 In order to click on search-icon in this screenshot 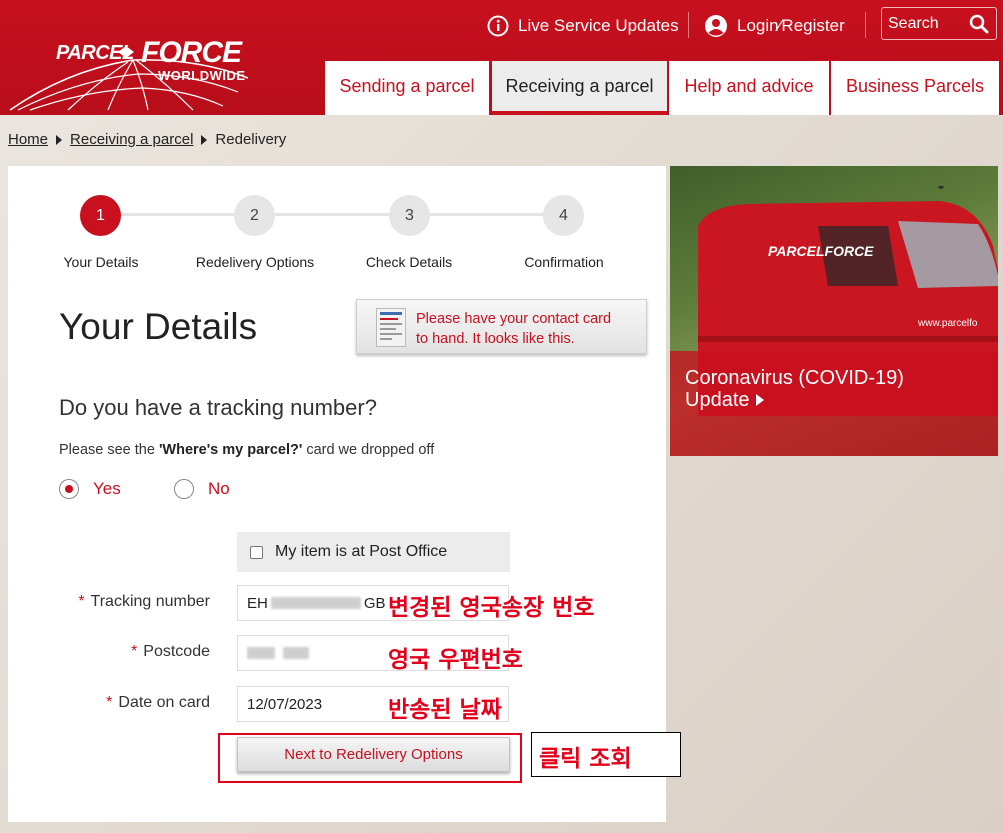, I will do `click(979, 24)`.